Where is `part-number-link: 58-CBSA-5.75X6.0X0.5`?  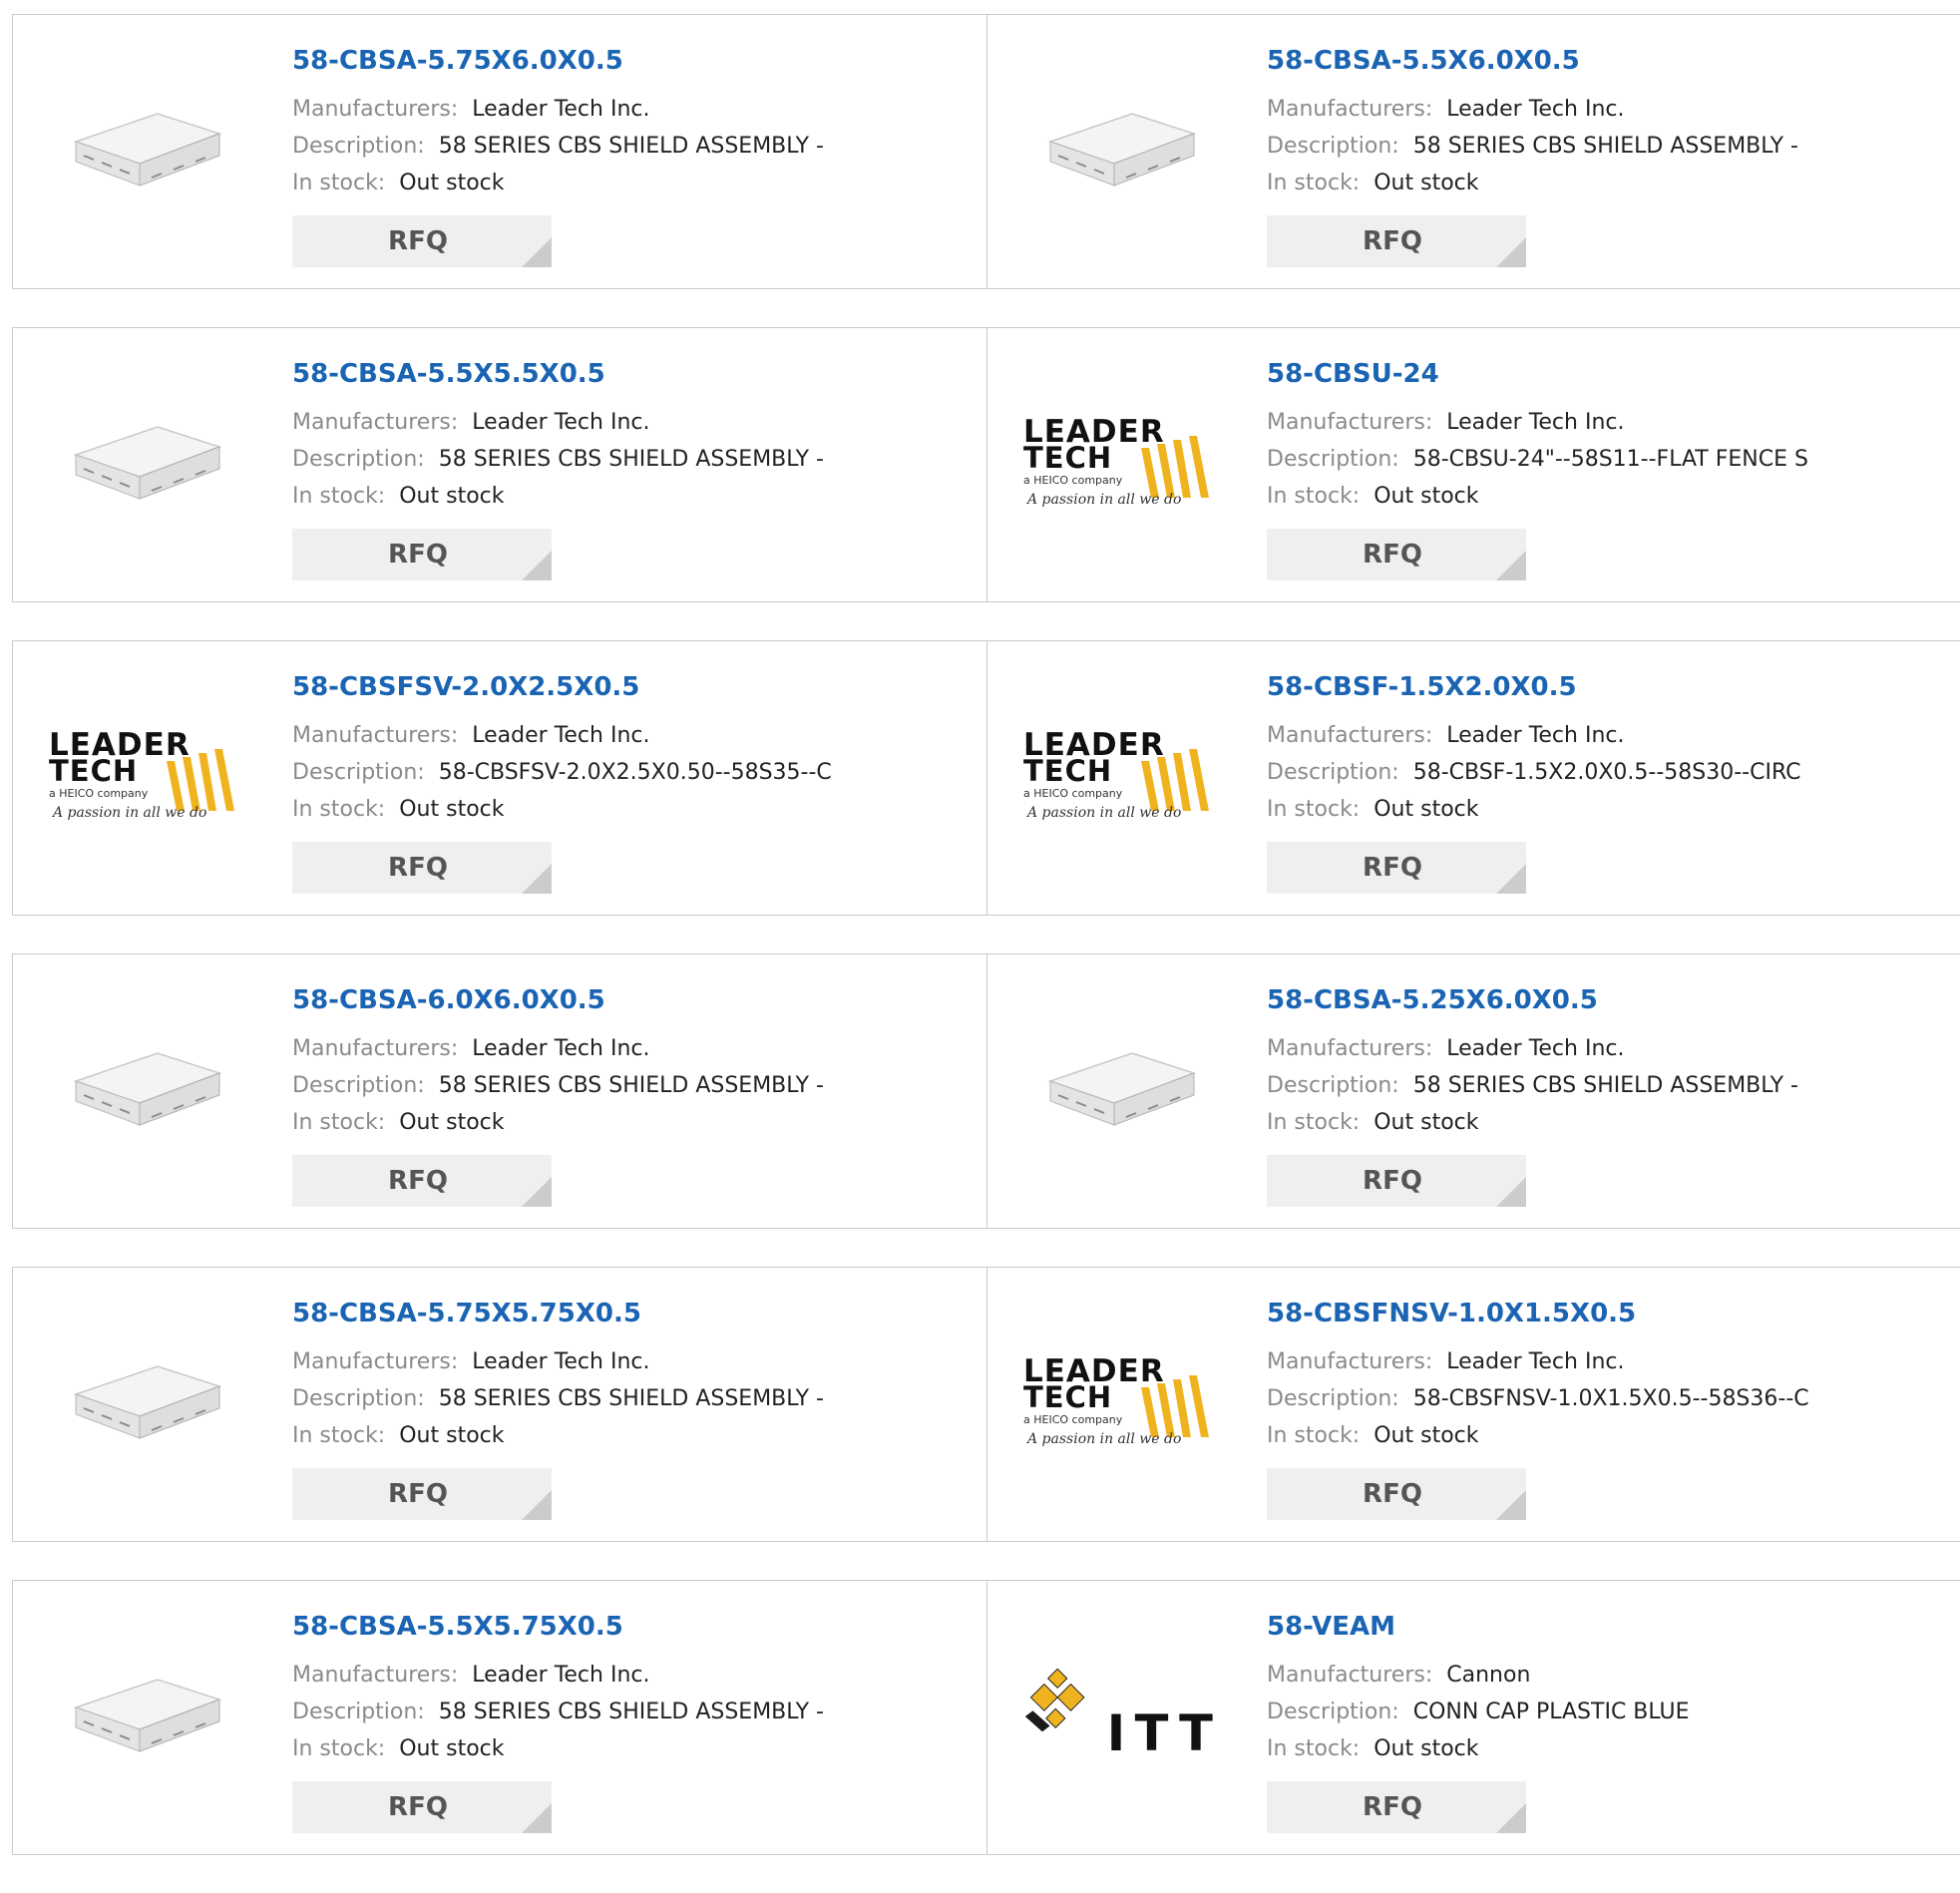 part-number-link: 58-CBSA-5.75X6.0X0.5 is located at coordinates (558, 61).